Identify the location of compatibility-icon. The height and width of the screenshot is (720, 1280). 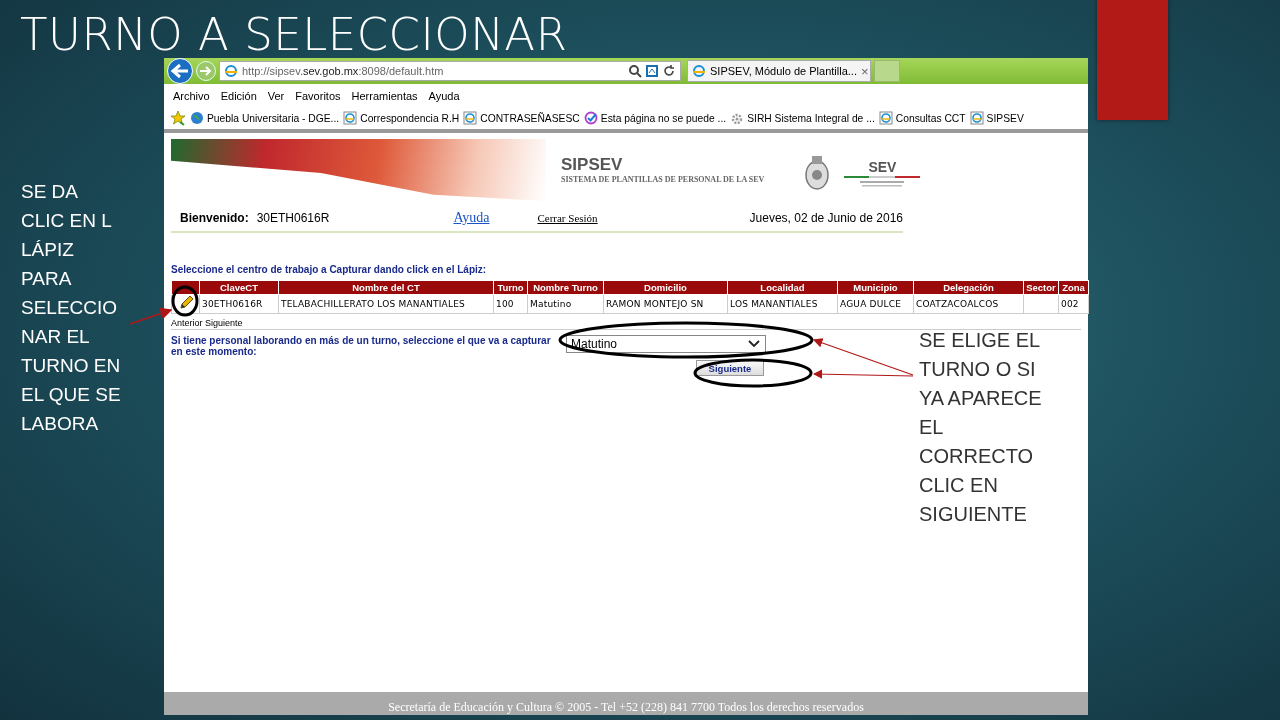
(652, 71).